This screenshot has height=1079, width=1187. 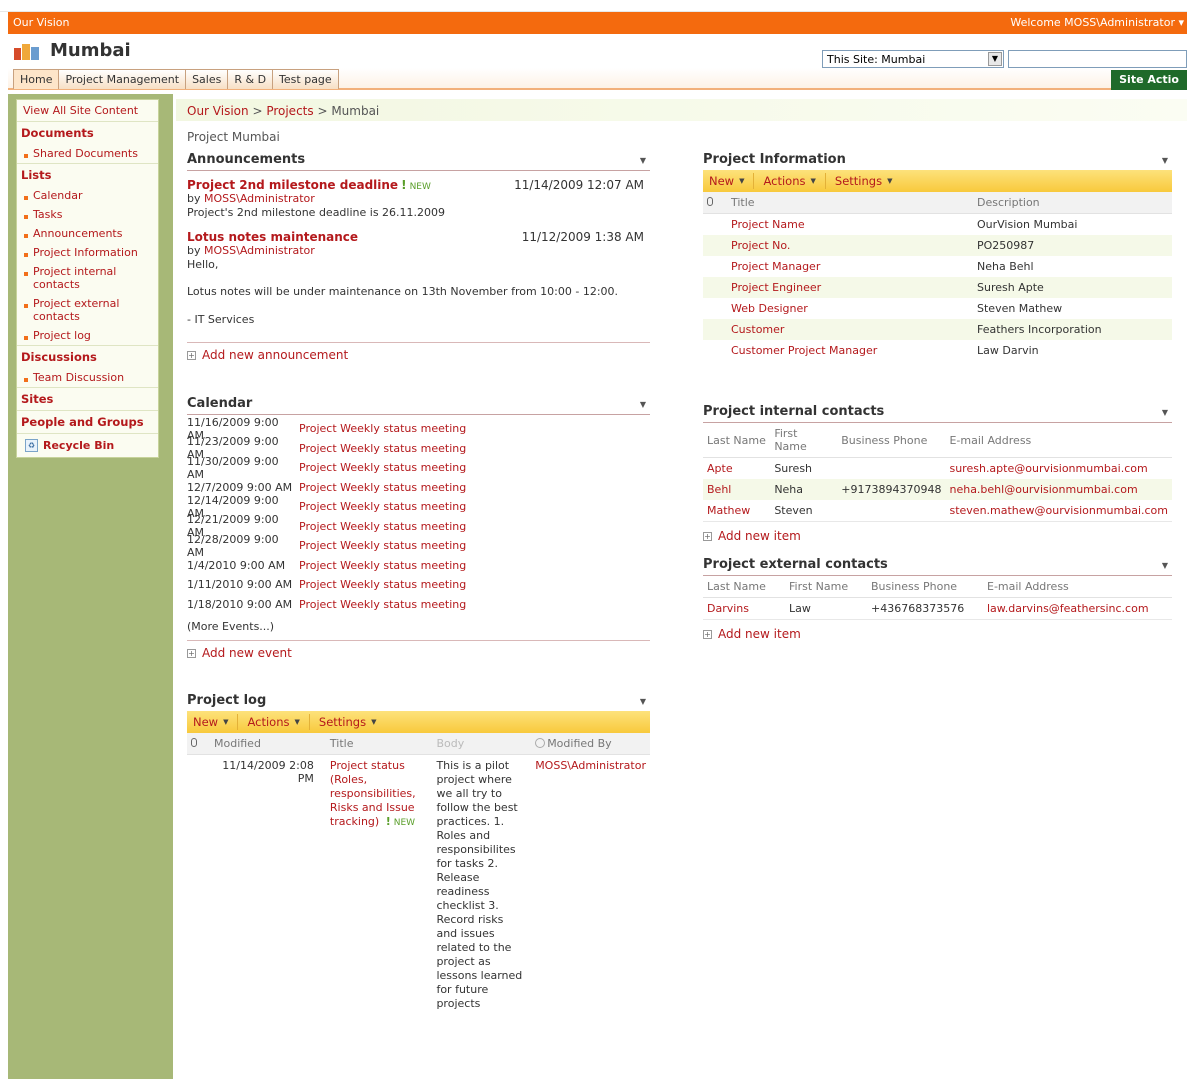 I want to click on announcements-title-text: Announcements, so click(x=246, y=159).